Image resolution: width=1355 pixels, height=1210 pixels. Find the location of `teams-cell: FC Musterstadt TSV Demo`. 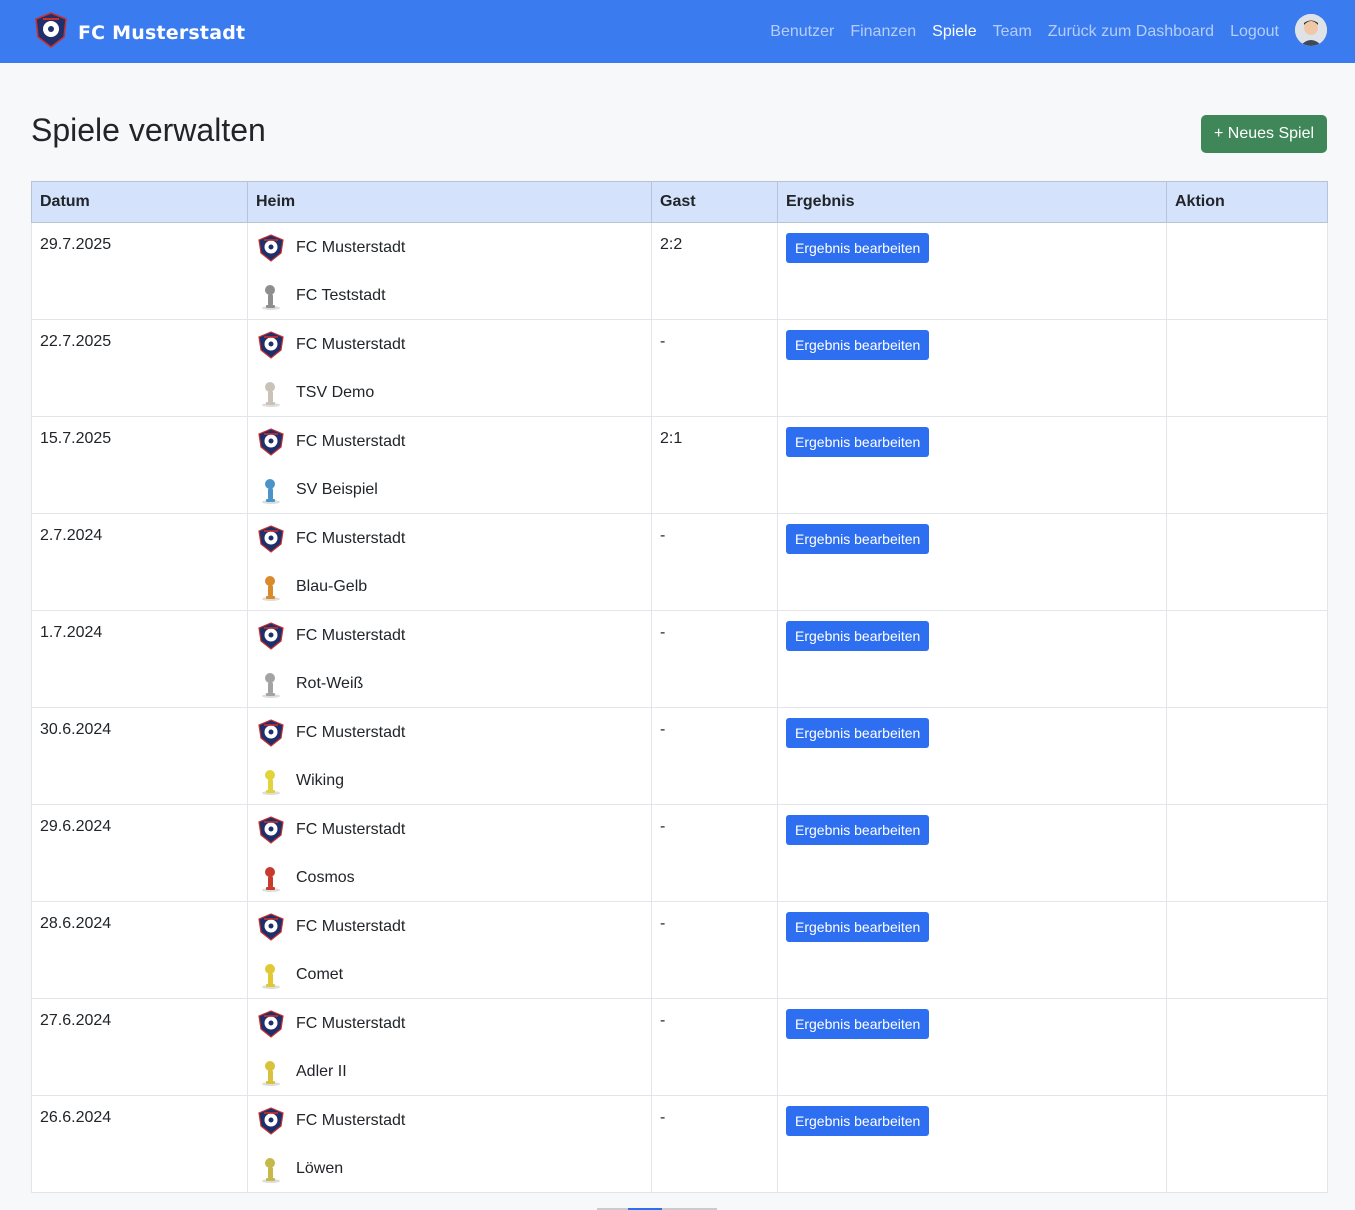

teams-cell: FC Musterstadt TSV Demo is located at coordinates (449, 368).